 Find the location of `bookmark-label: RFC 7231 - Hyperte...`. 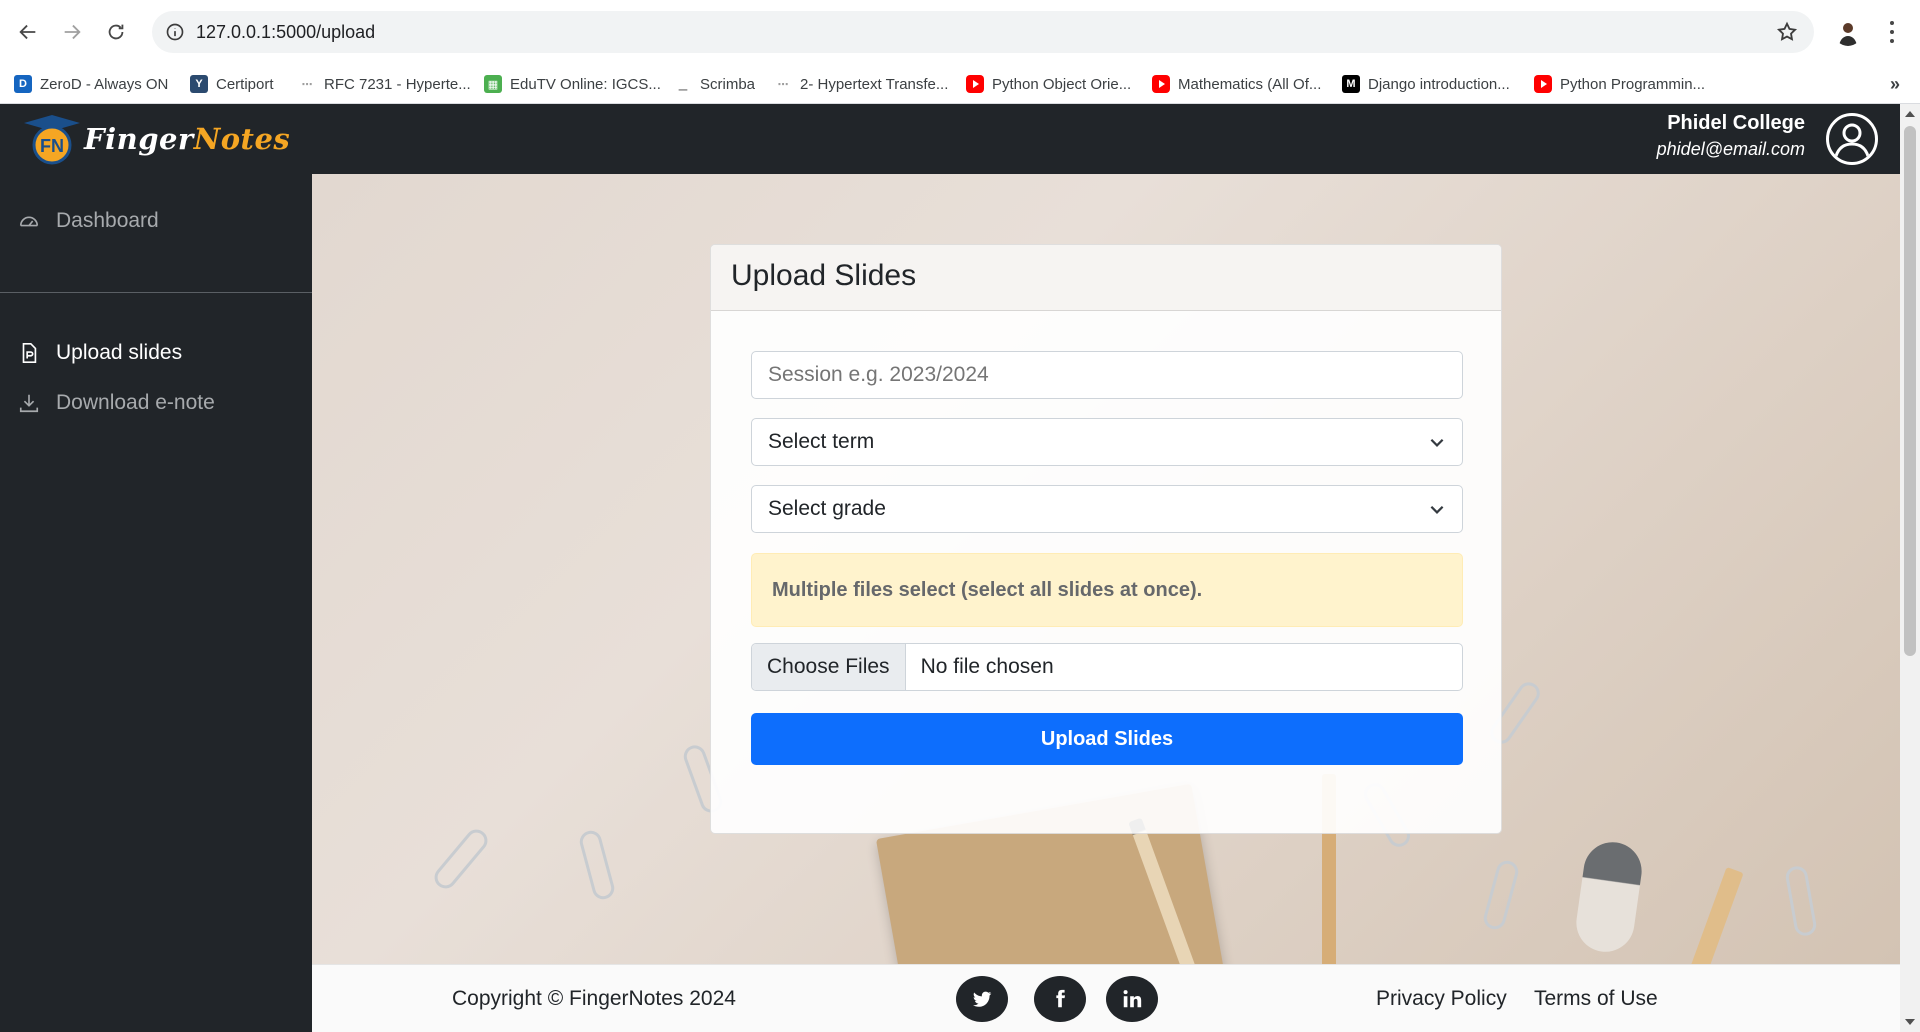

bookmark-label: RFC 7231 - Hyperte... is located at coordinates (397, 84).